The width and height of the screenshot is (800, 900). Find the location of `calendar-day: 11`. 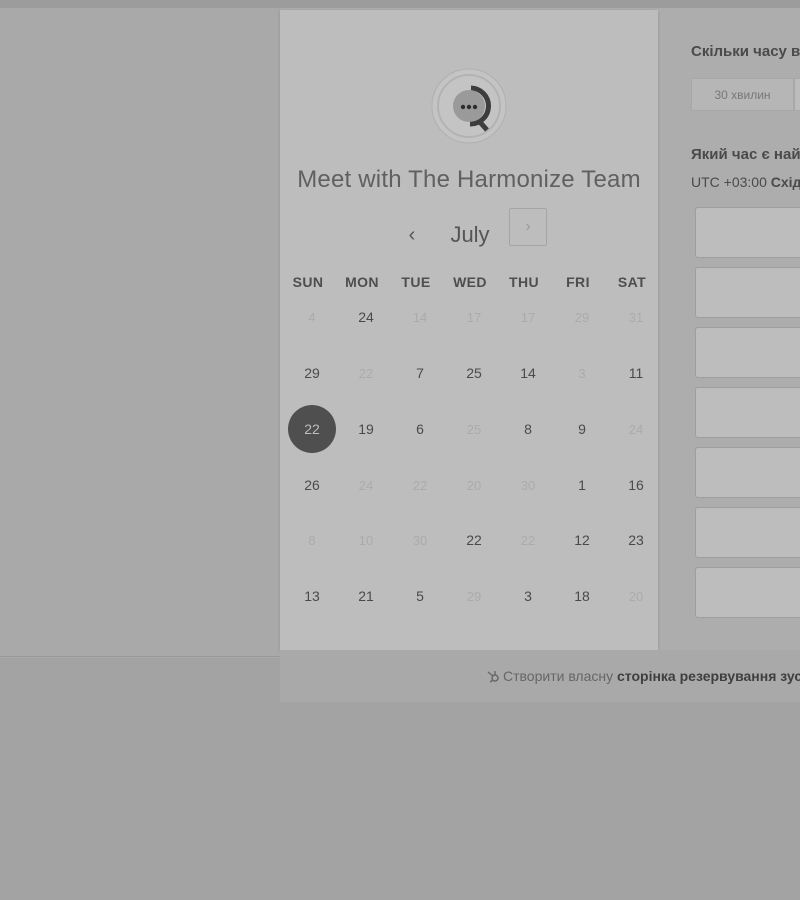

calendar-day: 11 is located at coordinates (636, 373).